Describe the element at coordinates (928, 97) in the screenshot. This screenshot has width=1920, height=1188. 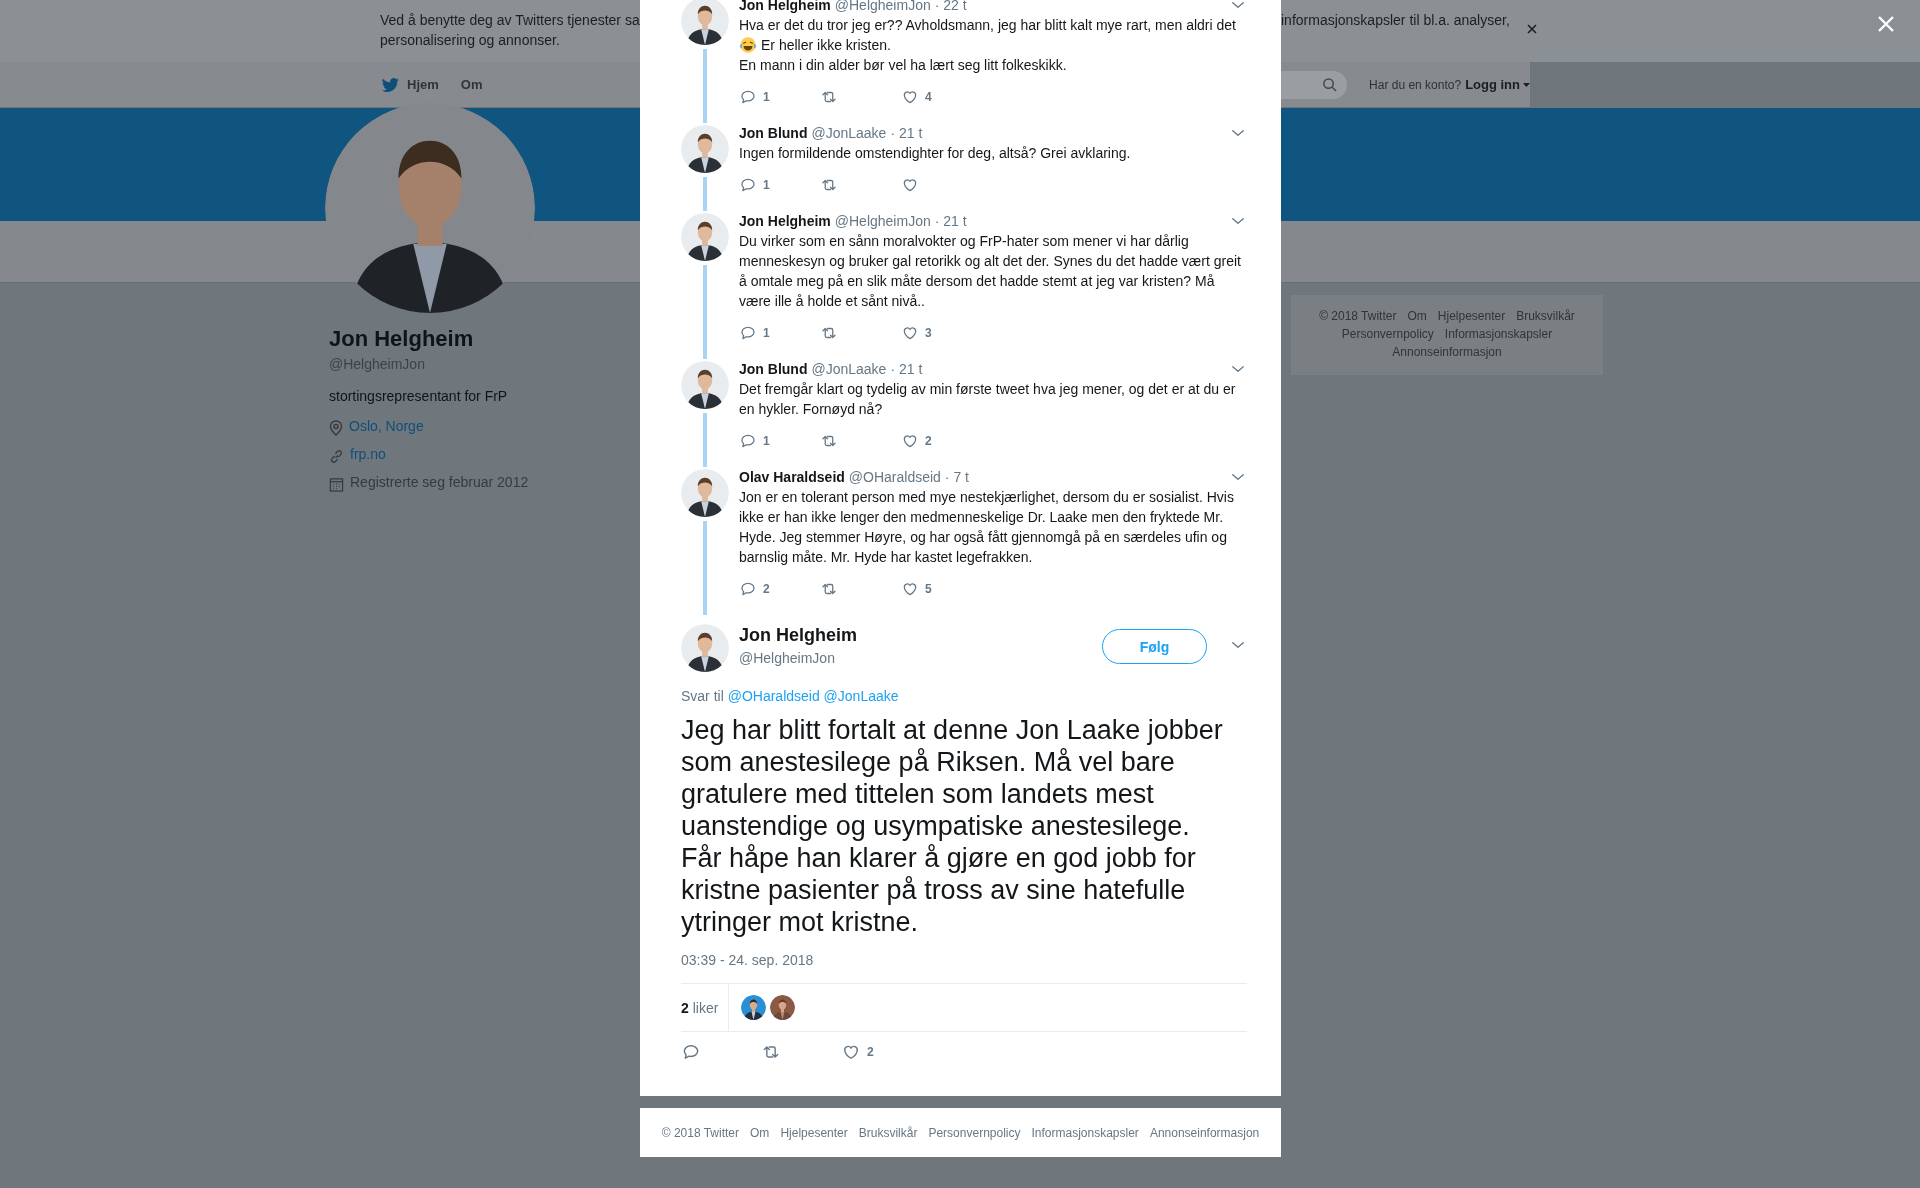
I see `action-count: 4` at that location.